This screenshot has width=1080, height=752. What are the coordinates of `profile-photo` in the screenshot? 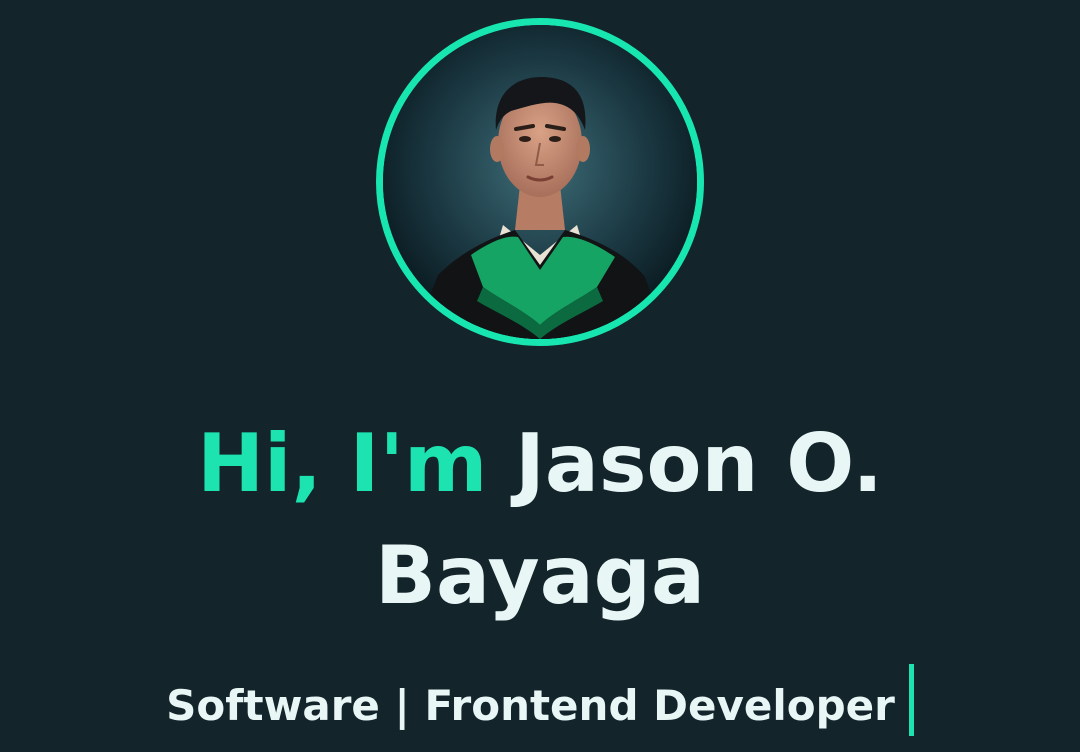 It's located at (540, 182).